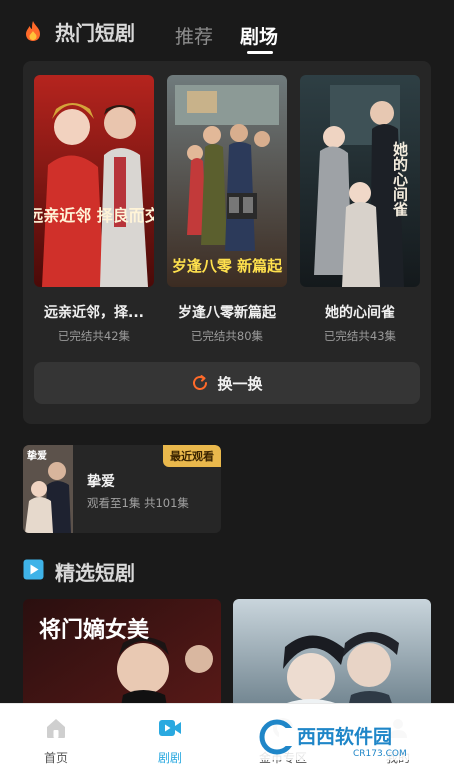 The image size is (454, 770). What do you see at coordinates (56, 728) in the screenshot?
I see `home-icon` at bounding box center [56, 728].